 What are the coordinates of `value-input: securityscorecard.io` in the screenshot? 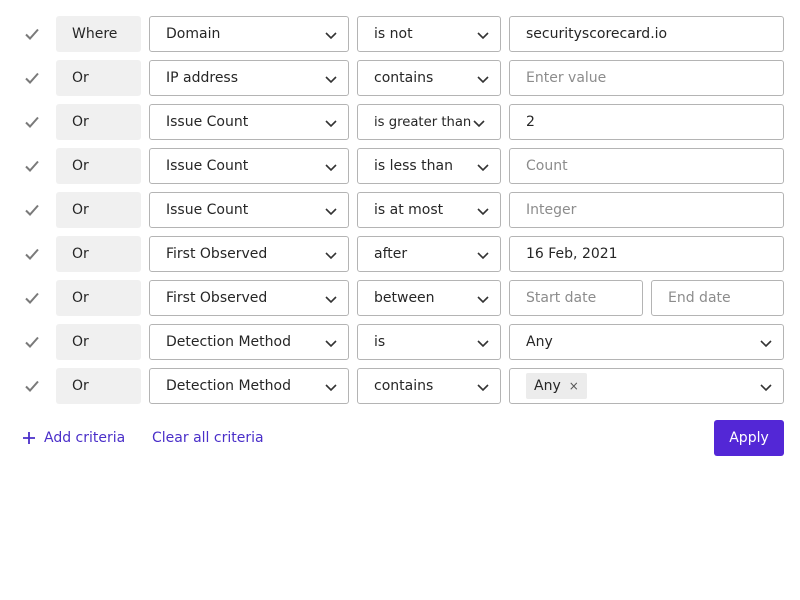 It's located at (646, 34).